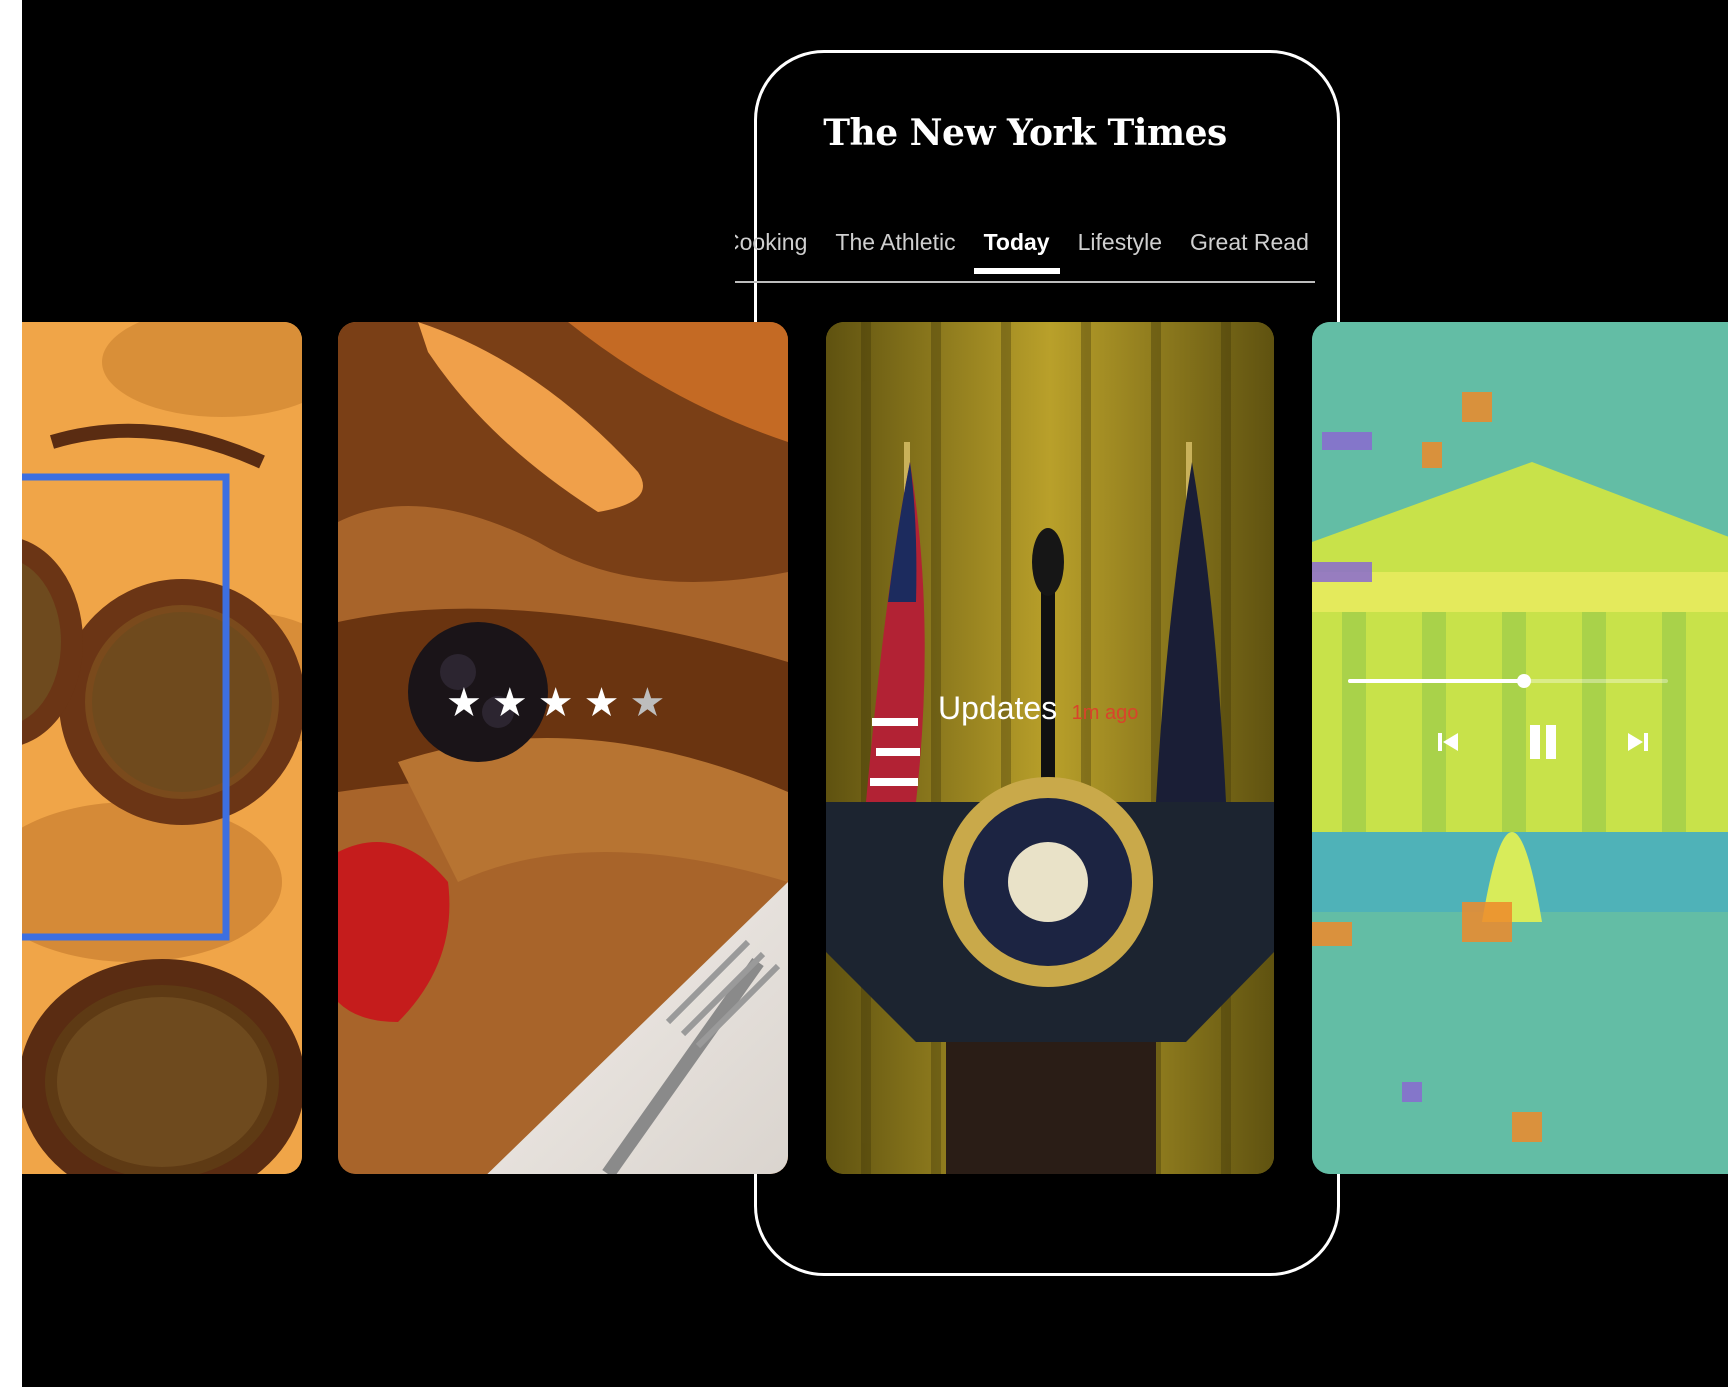  I want to click on tab-lifestyle: Lifestyle, so click(1120, 252).